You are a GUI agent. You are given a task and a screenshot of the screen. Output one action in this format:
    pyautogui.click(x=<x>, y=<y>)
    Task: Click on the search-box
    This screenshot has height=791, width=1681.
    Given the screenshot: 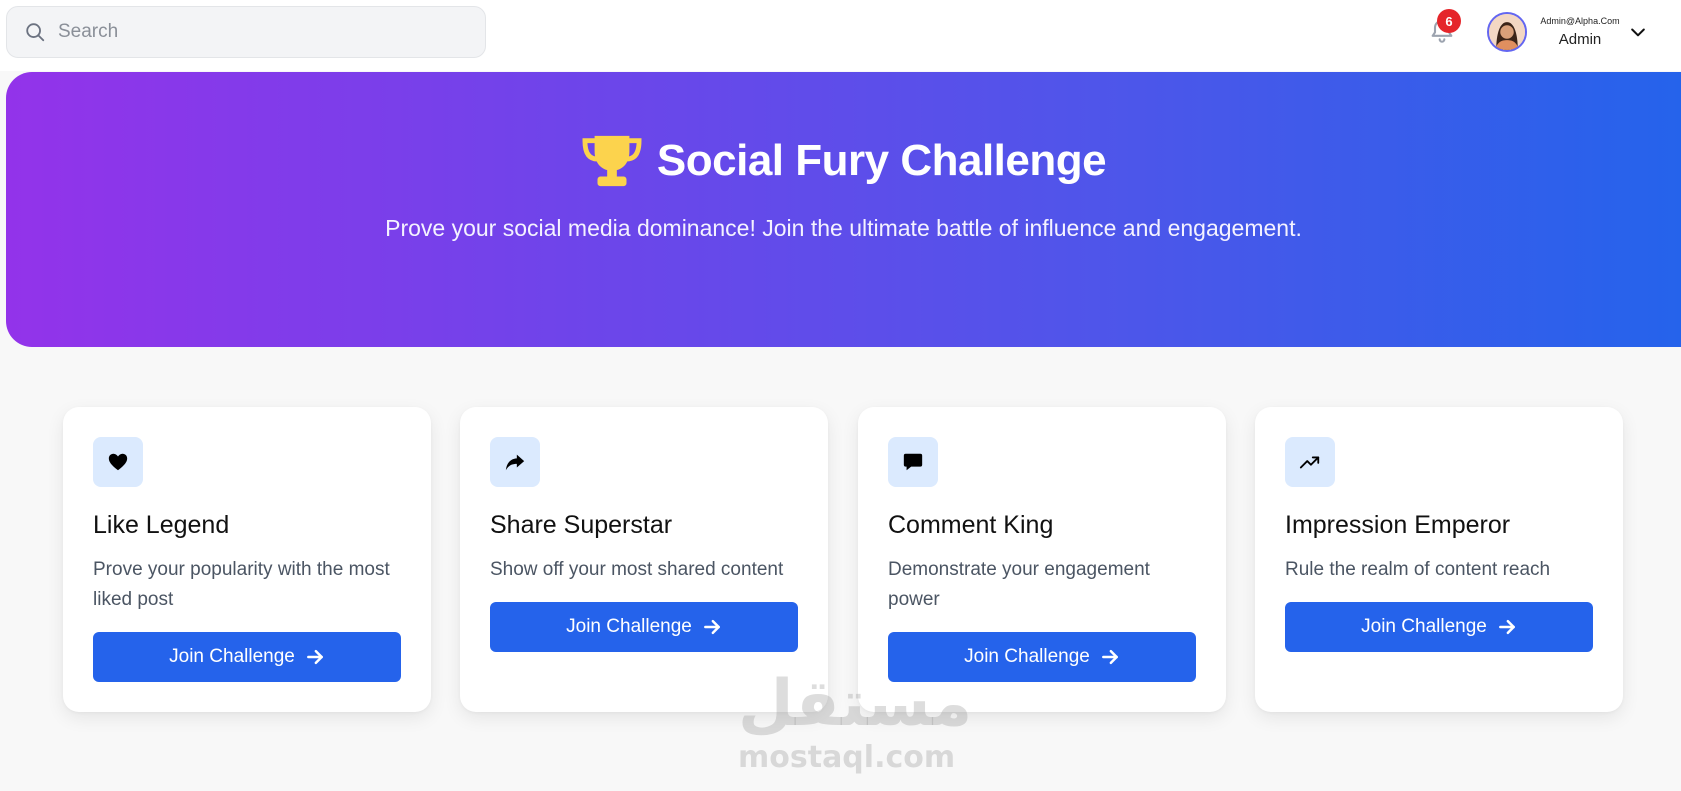 What is the action you would take?
    pyautogui.click(x=246, y=32)
    